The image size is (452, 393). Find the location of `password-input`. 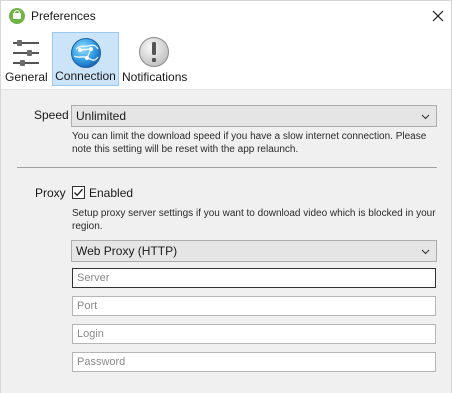

password-input is located at coordinates (254, 362).